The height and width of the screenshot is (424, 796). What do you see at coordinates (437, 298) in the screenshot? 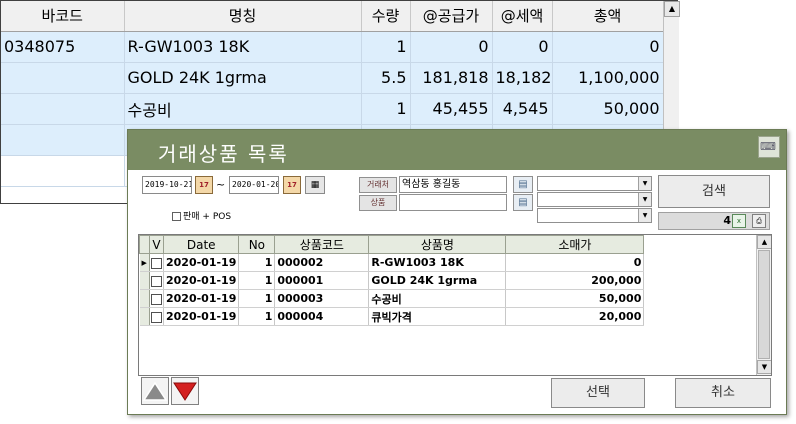
I see `list-cell-name: 수공비` at bounding box center [437, 298].